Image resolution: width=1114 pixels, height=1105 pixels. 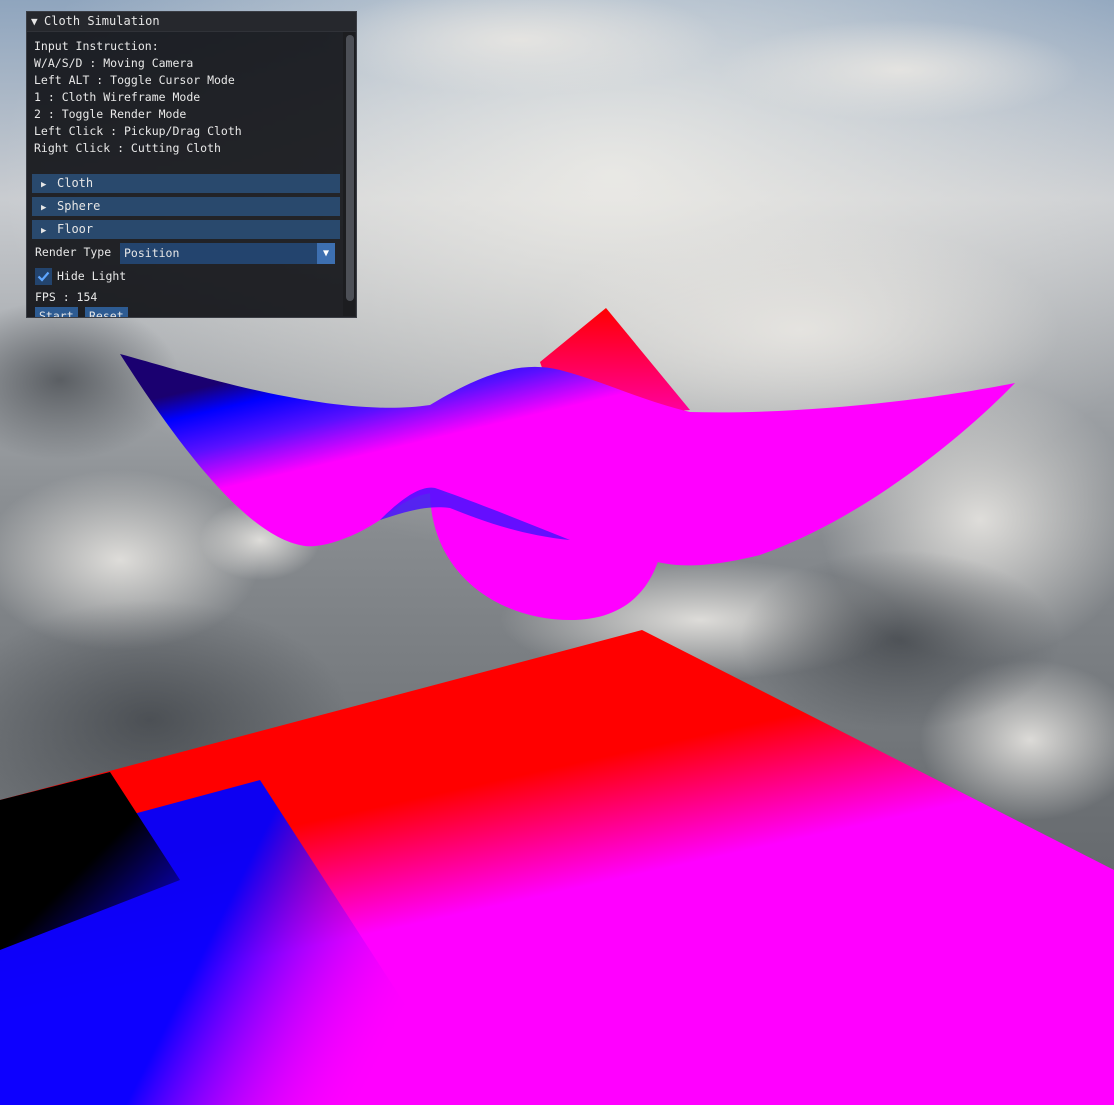 What do you see at coordinates (138, 131) in the screenshot?
I see `instruction-line: Left Click : Pickup/Drag Cloth` at bounding box center [138, 131].